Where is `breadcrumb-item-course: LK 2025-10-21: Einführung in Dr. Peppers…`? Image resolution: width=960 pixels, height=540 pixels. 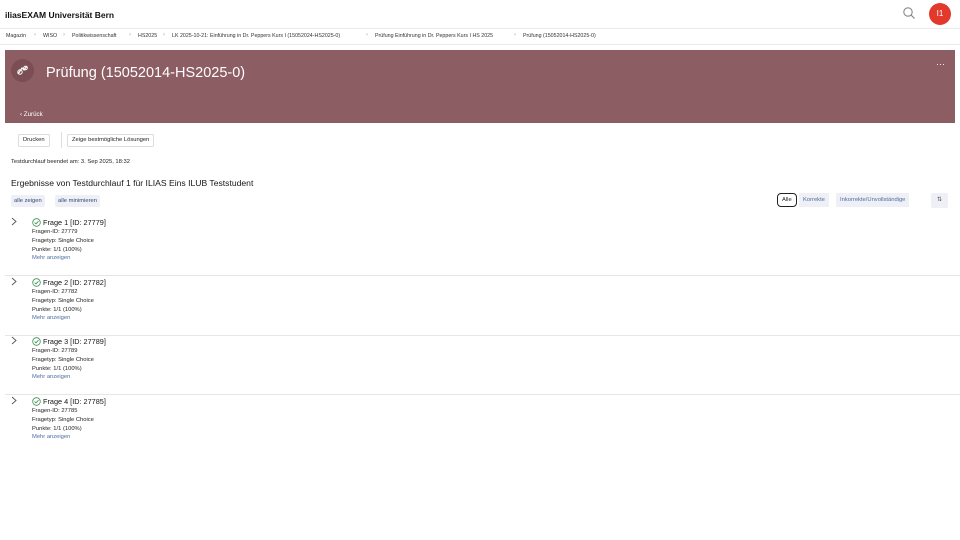
breadcrumb-item-course: LK 2025-10-21: Einführung in Dr. Peppers… is located at coordinates (256, 36).